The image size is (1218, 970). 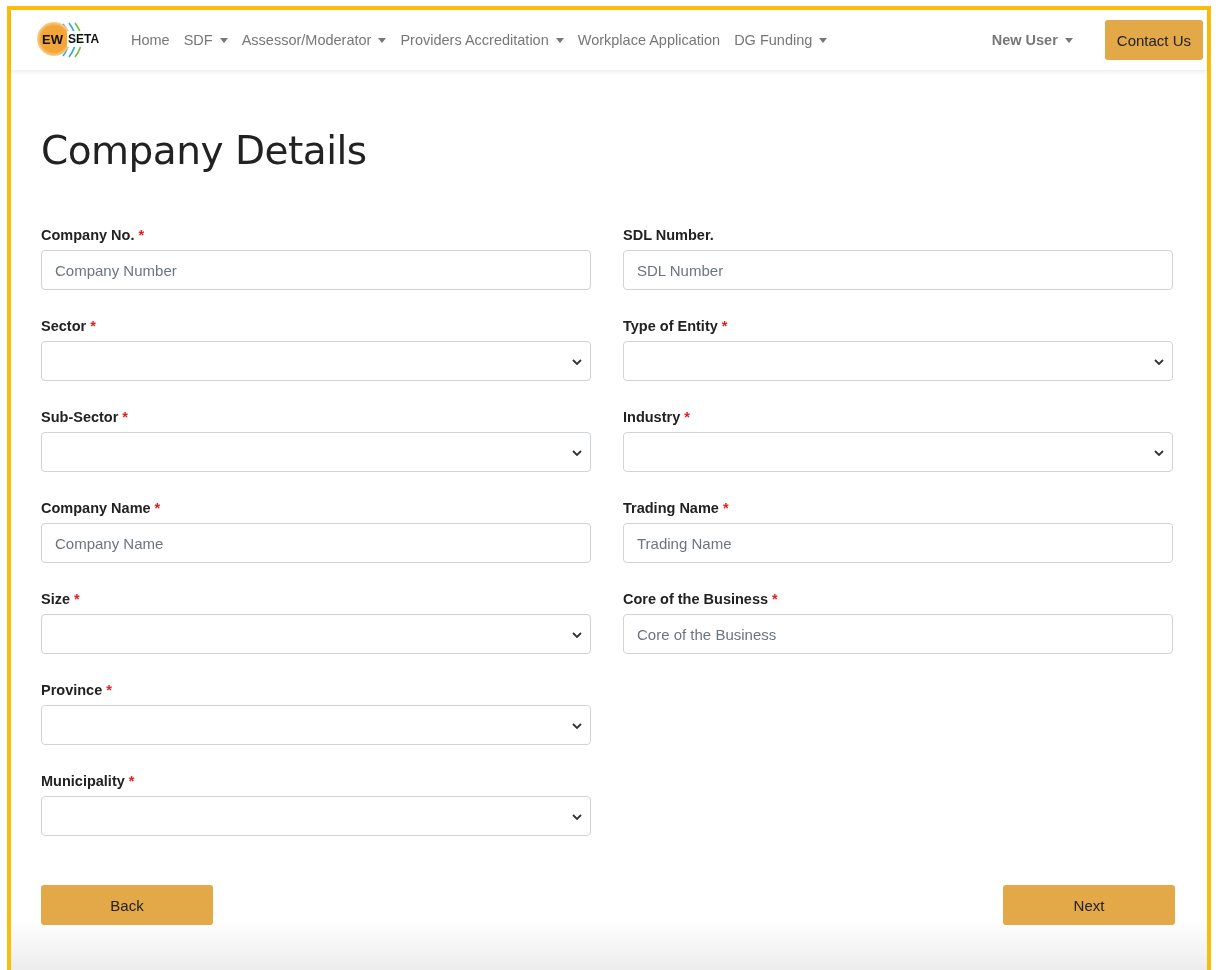 What do you see at coordinates (88, 782) in the screenshot?
I see `field-label: Municipality *` at bounding box center [88, 782].